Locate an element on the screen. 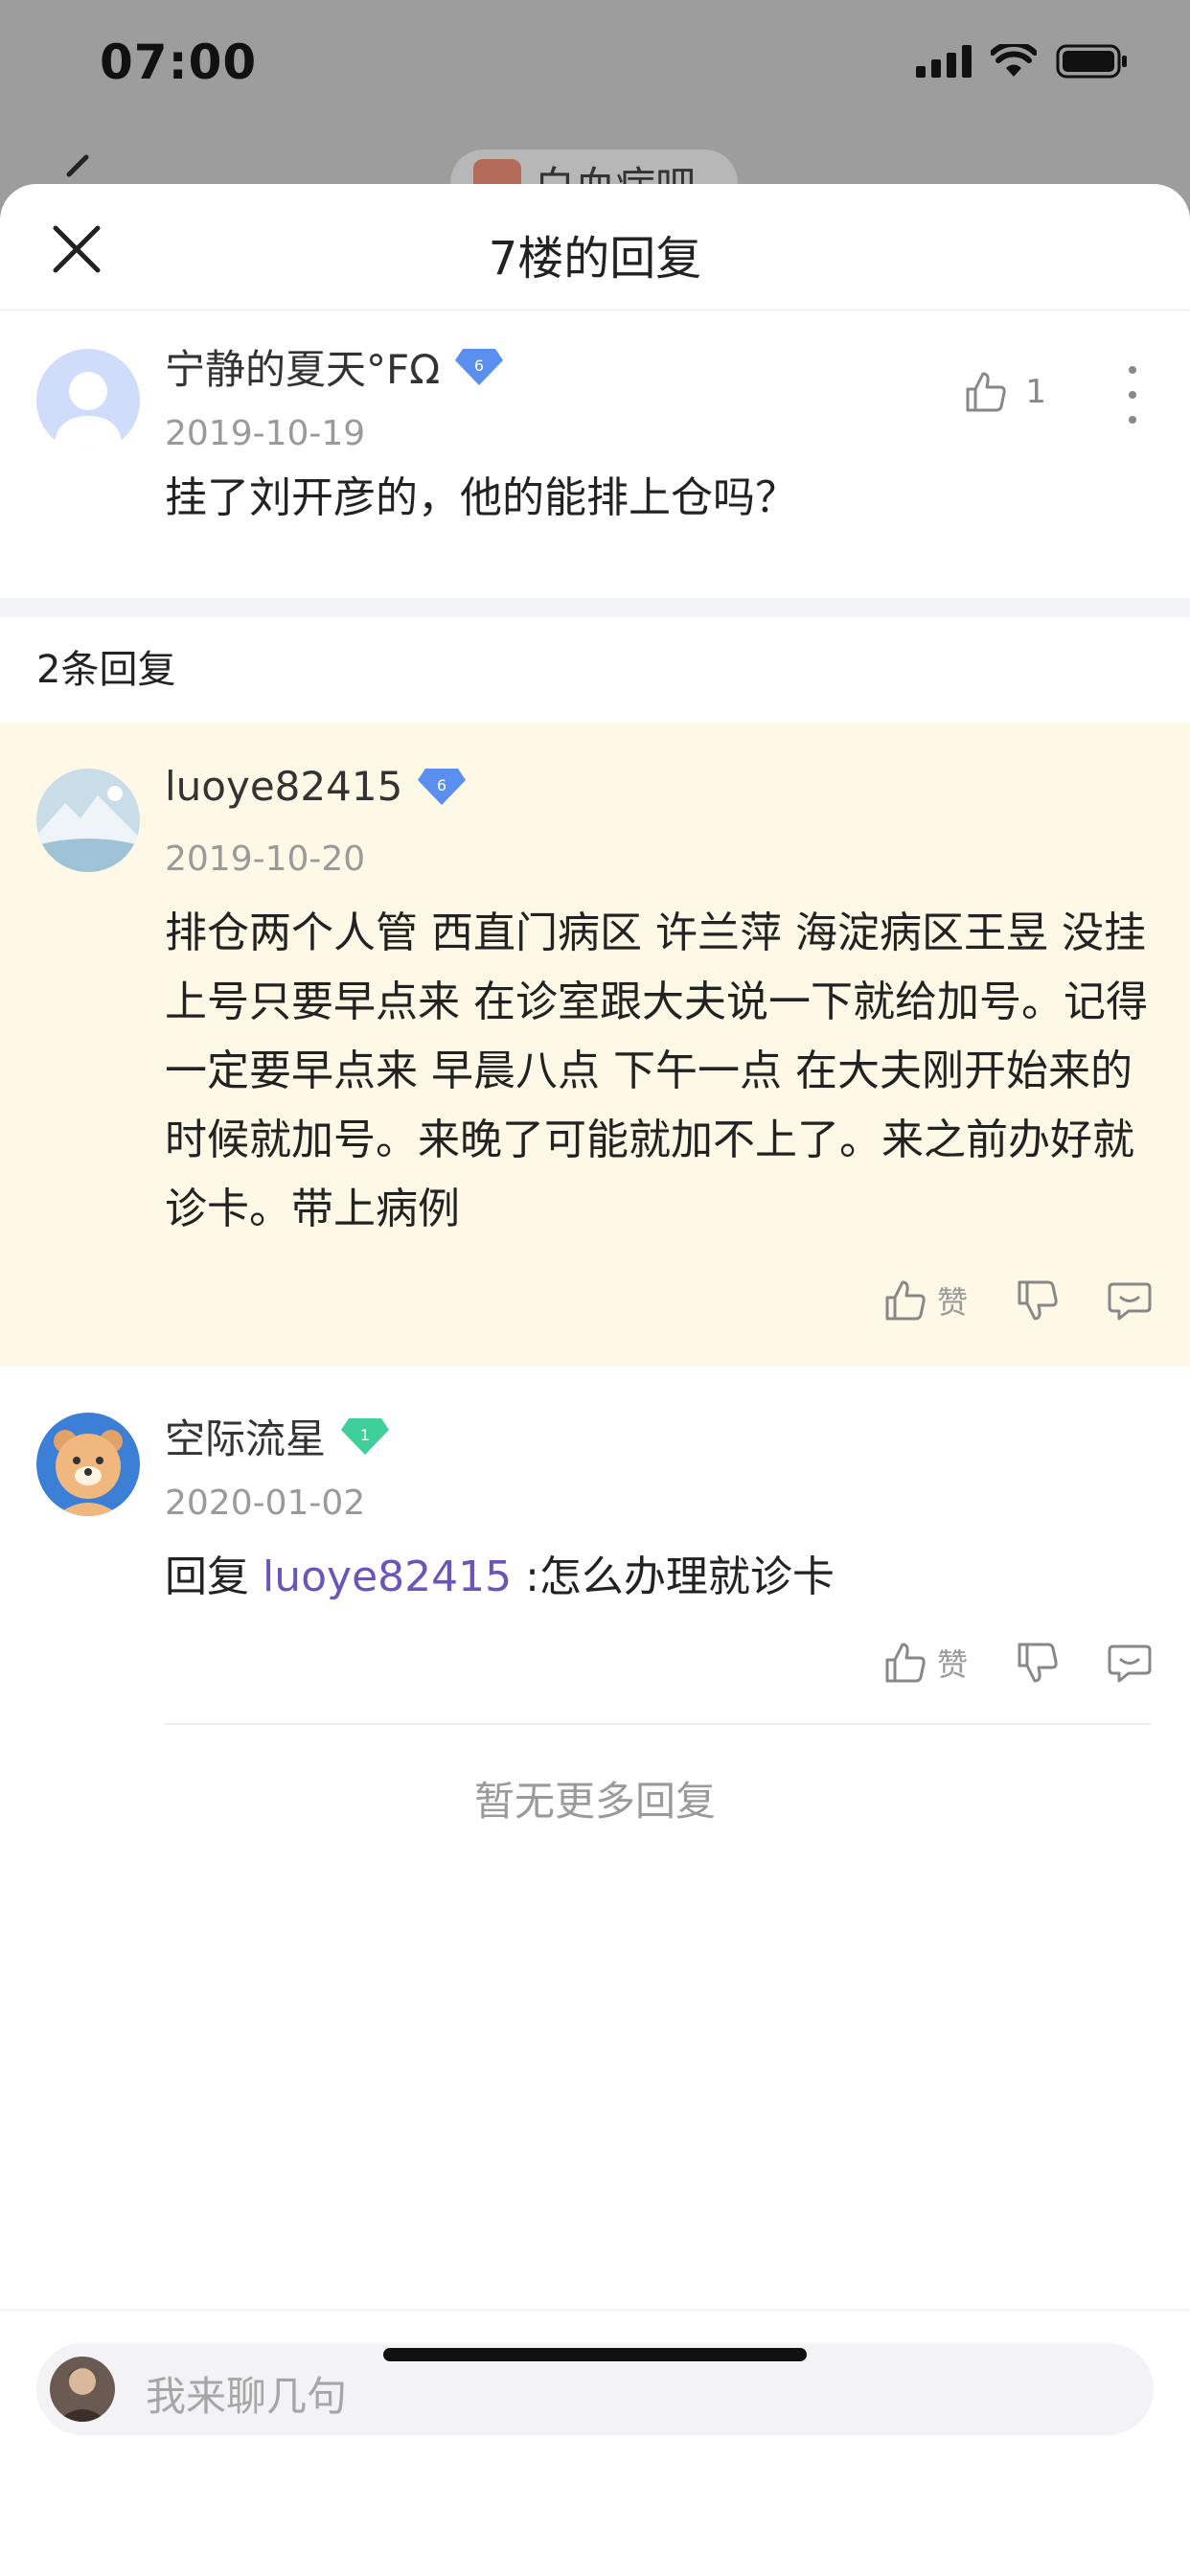 The width and height of the screenshot is (1190, 2576). like-count: 1 is located at coordinates (1036, 392).